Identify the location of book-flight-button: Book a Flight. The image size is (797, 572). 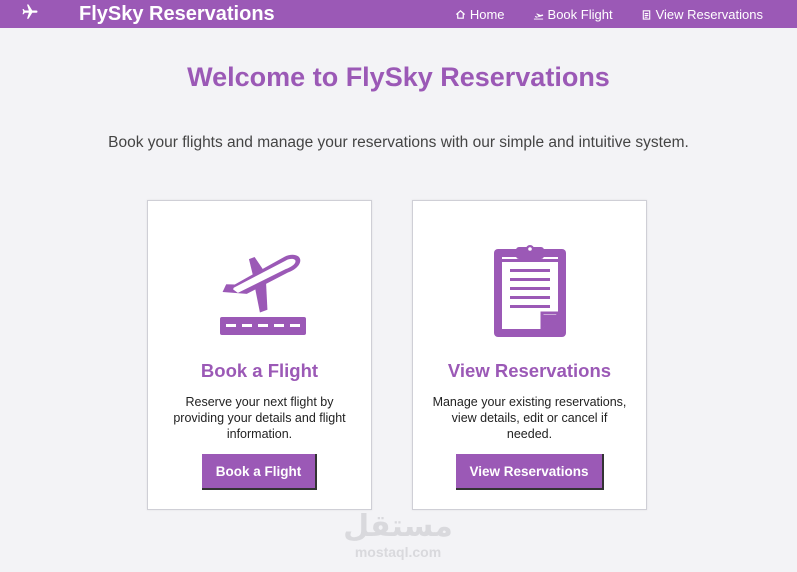
(259, 472).